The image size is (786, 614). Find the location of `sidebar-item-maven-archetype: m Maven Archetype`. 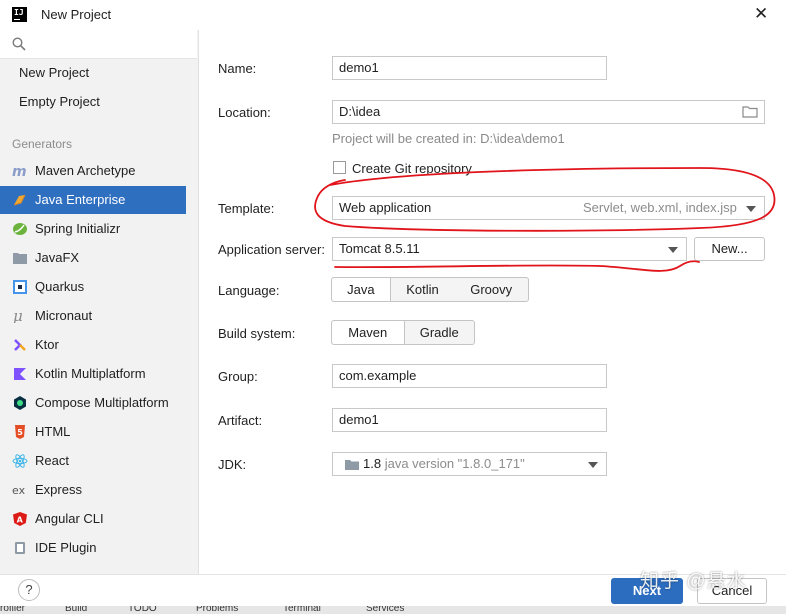

sidebar-item-maven-archetype: m Maven Archetype is located at coordinates (93, 171).